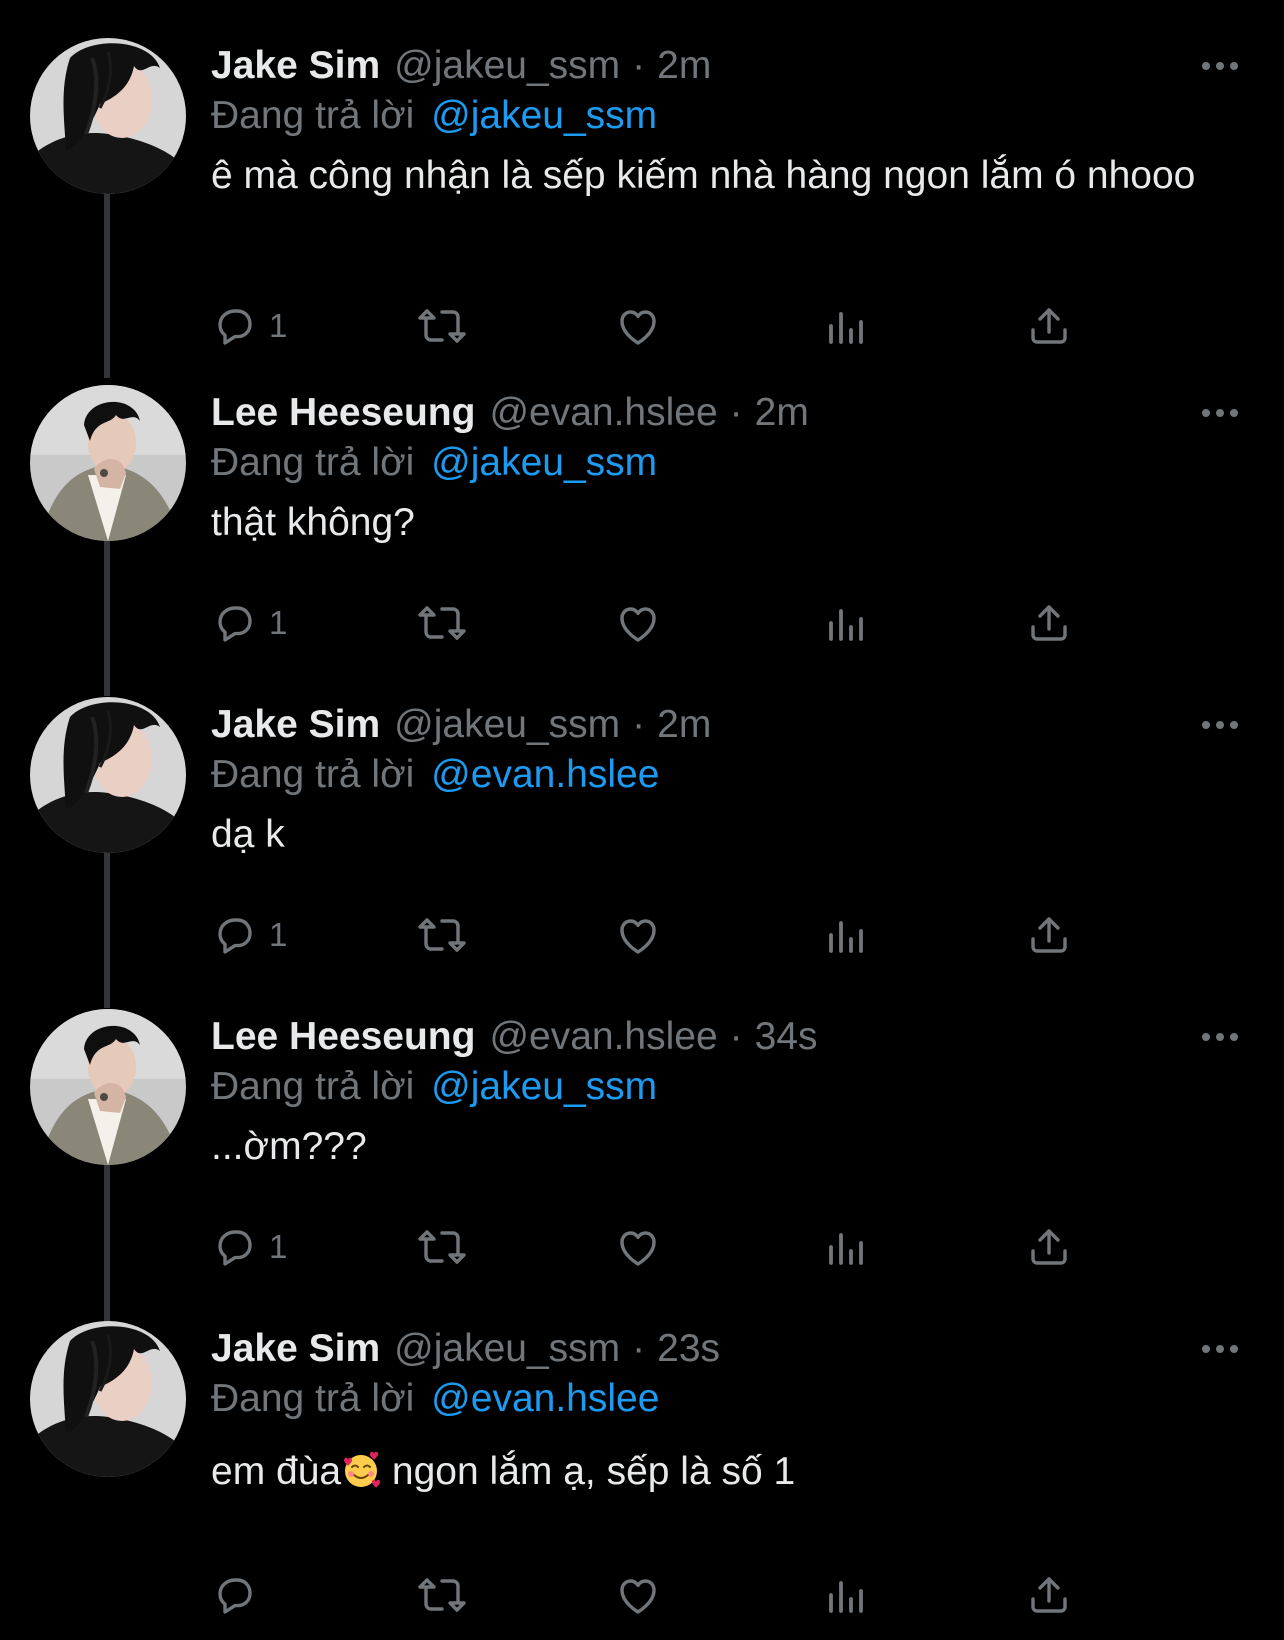 The width and height of the screenshot is (1284, 1640). What do you see at coordinates (276, 1471) in the screenshot?
I see `tweet-text-part: em đùa` at bounding box center [276, 1471].